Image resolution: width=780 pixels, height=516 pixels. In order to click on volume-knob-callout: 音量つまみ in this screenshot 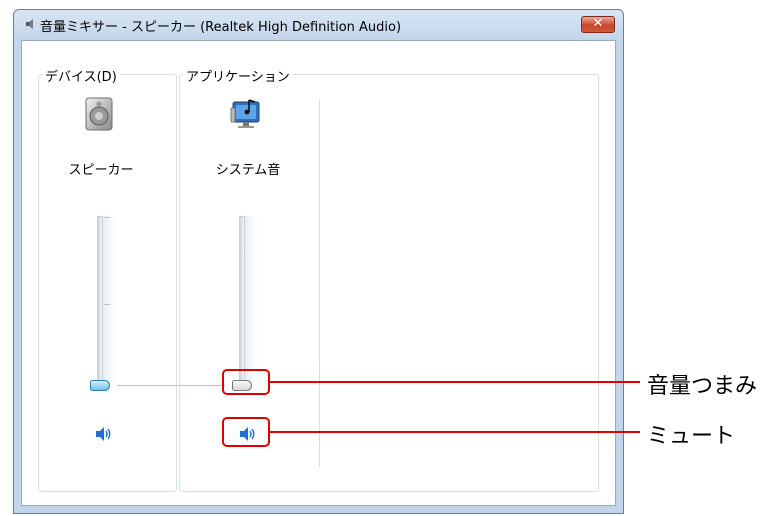, I will do `click(702, 386)`.